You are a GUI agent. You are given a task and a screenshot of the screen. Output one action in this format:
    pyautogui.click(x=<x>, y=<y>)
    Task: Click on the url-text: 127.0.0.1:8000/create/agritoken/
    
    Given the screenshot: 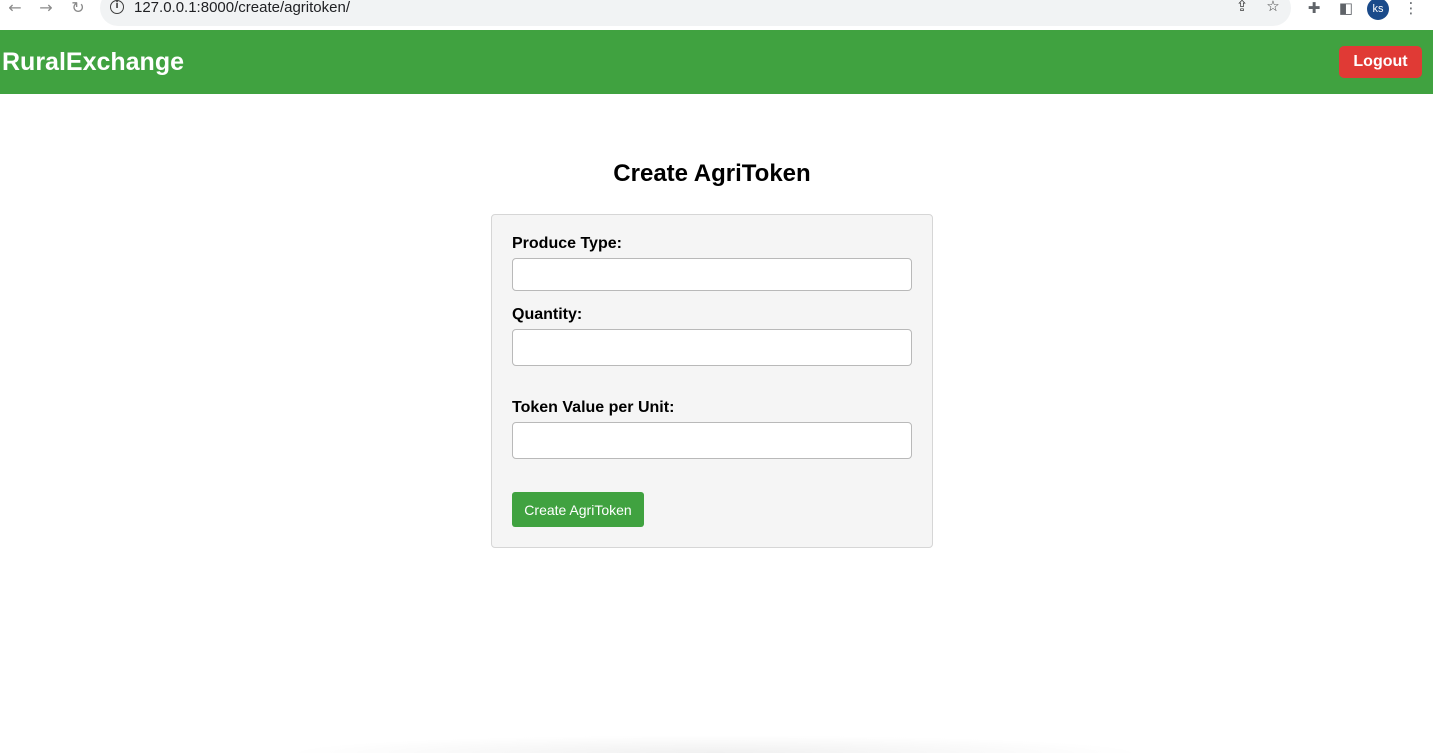 What is the action you would take?
    pyautogui.click(x=242, y=8)
    